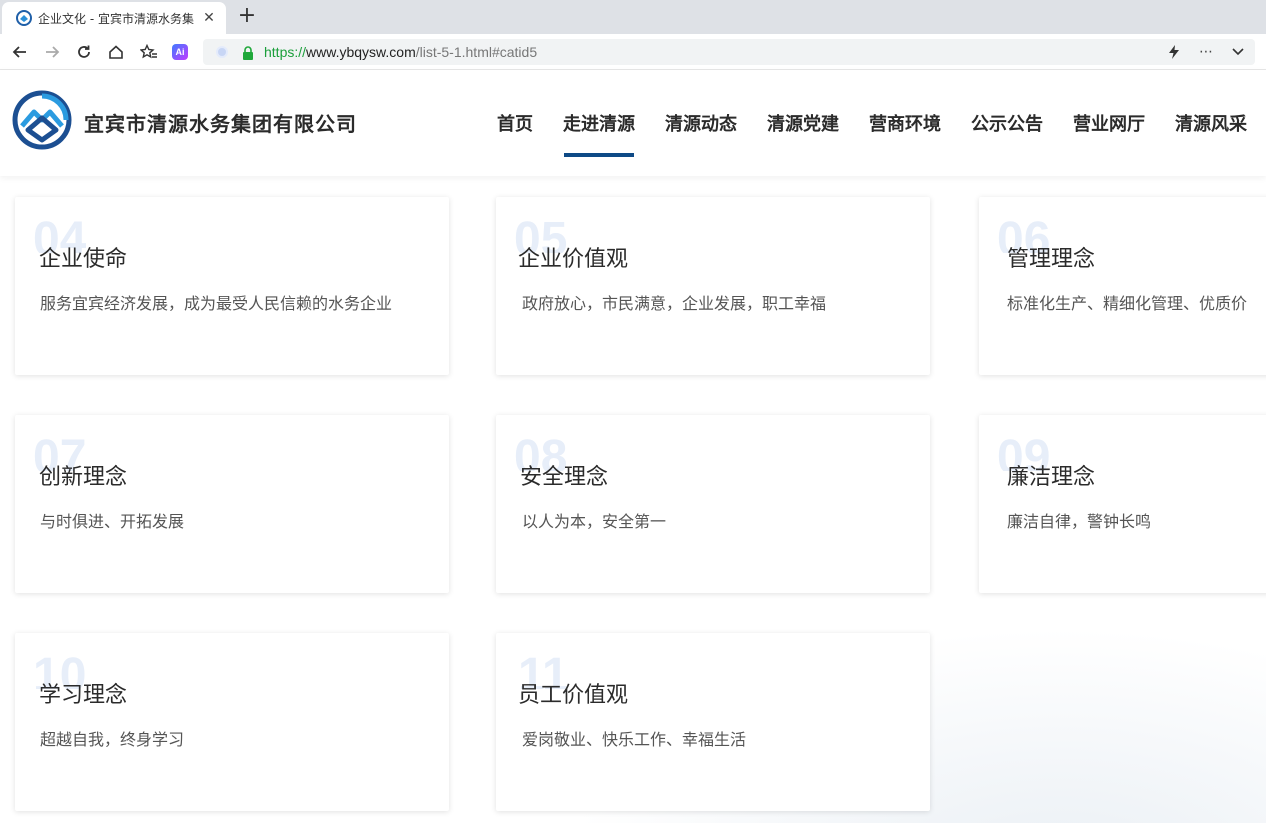  Describe the element at coordinates (1079, 521) in the screenshot. I see `card-description: 廉洁自律，警钟长鸣` at that location.